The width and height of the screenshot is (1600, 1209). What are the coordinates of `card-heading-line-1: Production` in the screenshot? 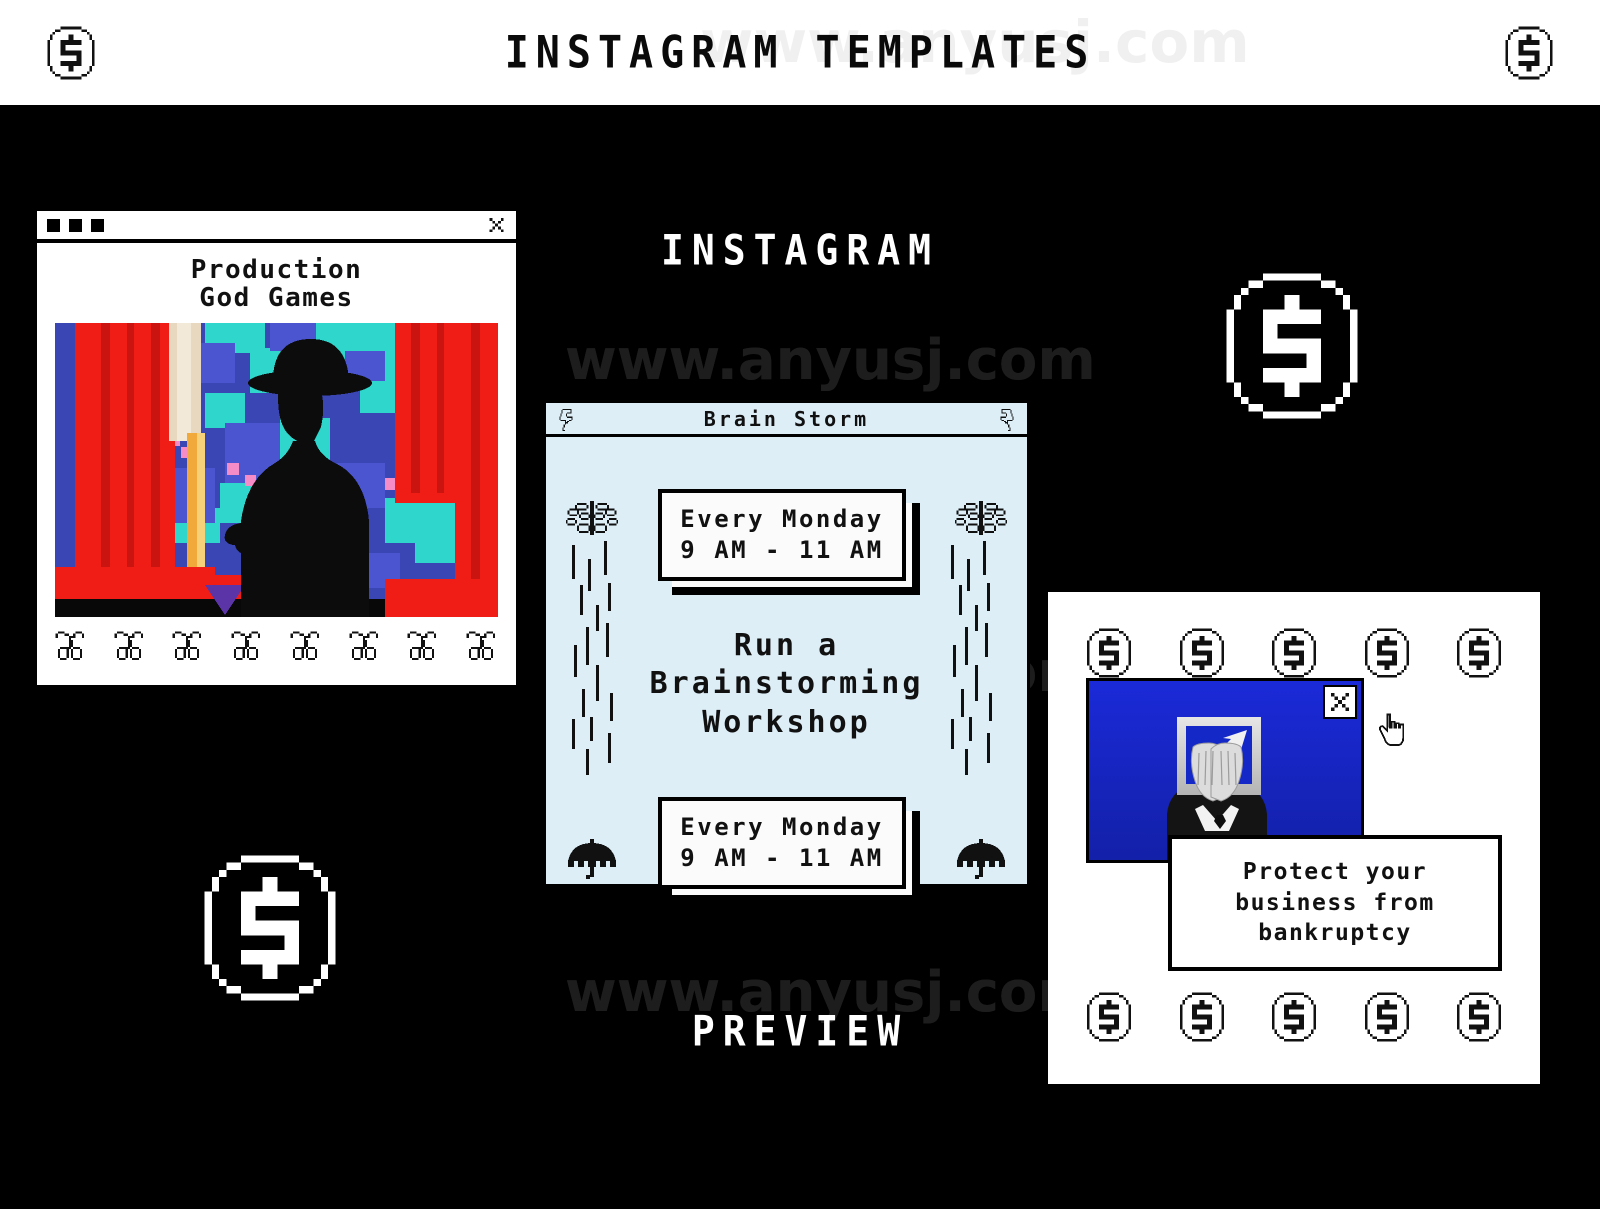 It's located at (276, 270).